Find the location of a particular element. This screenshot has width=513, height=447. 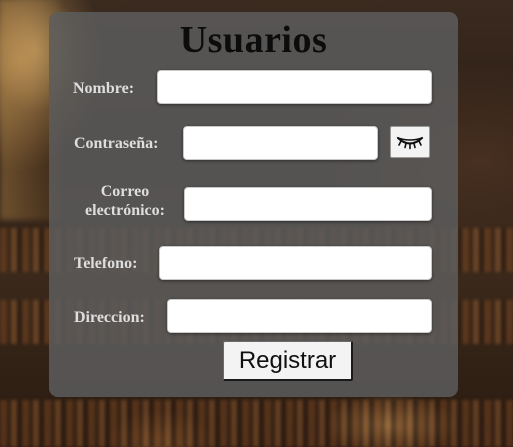

toggle-password-button is located at coordinates (410, 142).